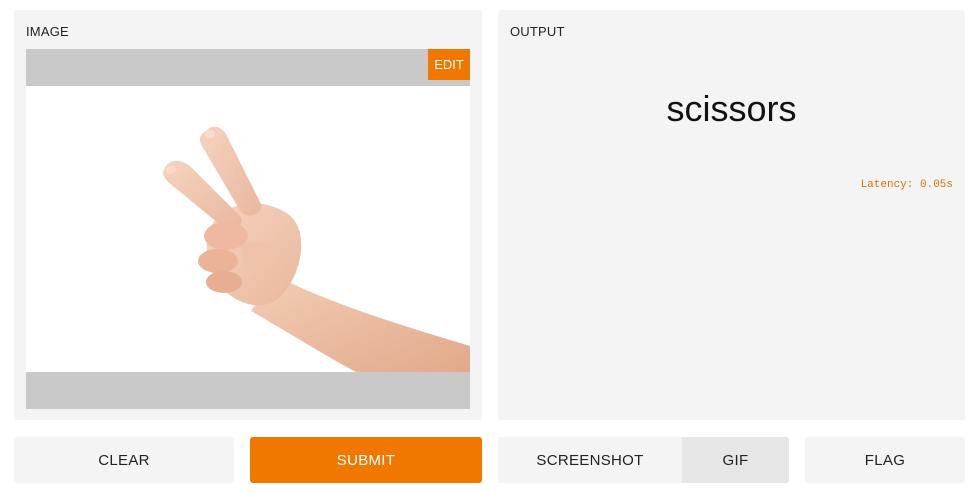 The height and width of the screenshot is (493, 977). I want to click on output-label: OUTPUT, so click(537, 31).